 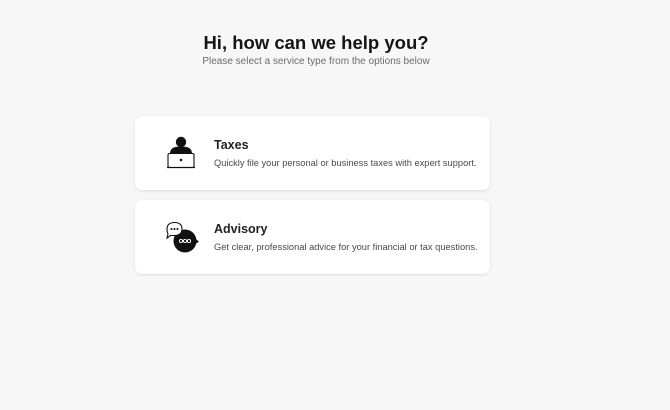 I want to click on chat-bubbles-icon, so click(x=182, y=237).